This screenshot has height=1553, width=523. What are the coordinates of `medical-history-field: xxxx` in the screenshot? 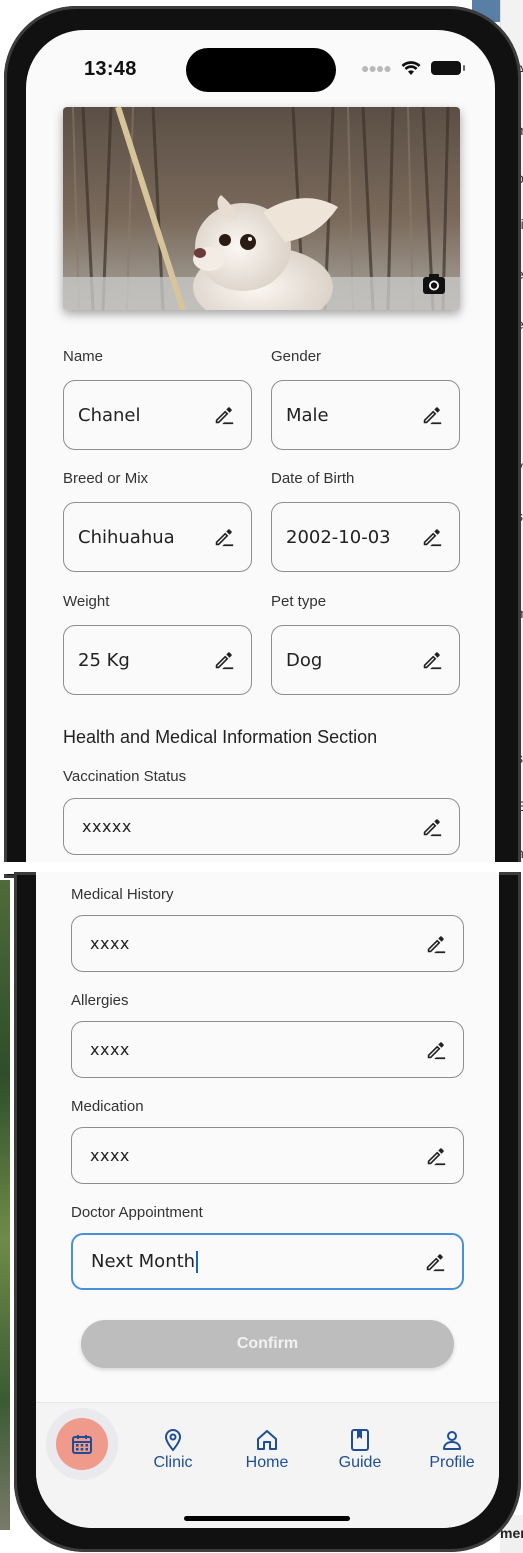 It's located at (267, 943).